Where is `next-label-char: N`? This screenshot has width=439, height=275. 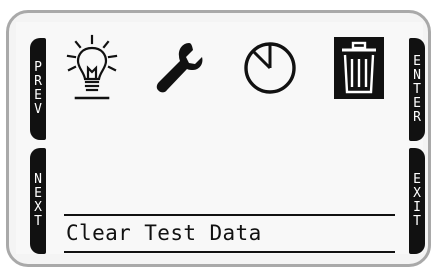
next-label-char: N is located at coordinates (38, 179).